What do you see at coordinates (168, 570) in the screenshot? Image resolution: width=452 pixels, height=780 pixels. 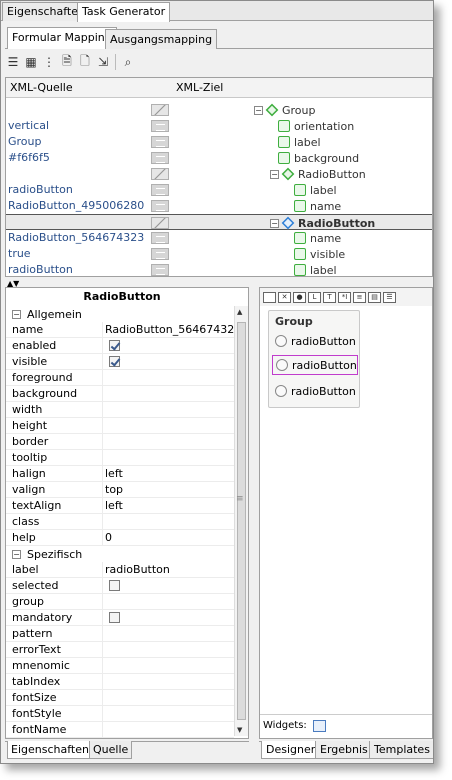 I see `property-value: radioButton` at bounding box center [168, 570].